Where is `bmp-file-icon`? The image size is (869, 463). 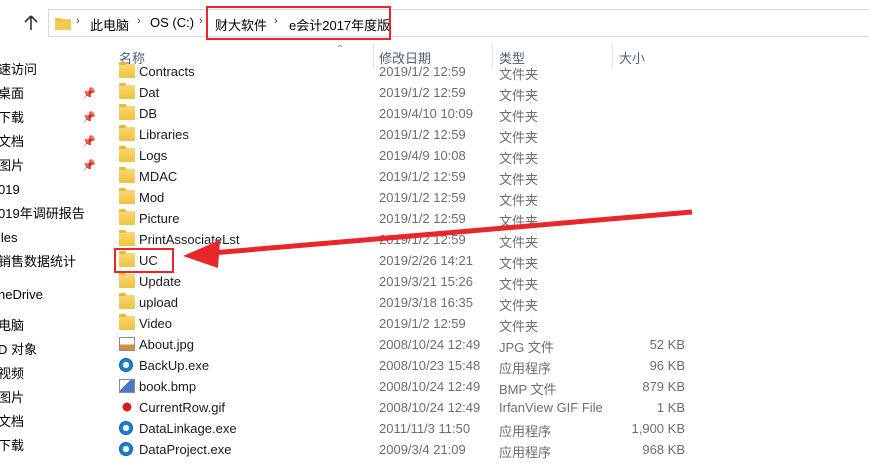
bmp-file-icon is located at coordinates (127, 386).